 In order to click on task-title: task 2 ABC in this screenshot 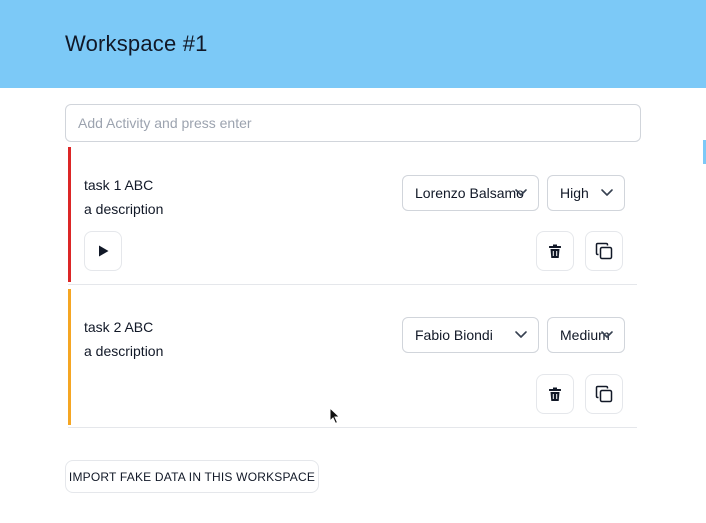, I will do `click(119, 327)`.